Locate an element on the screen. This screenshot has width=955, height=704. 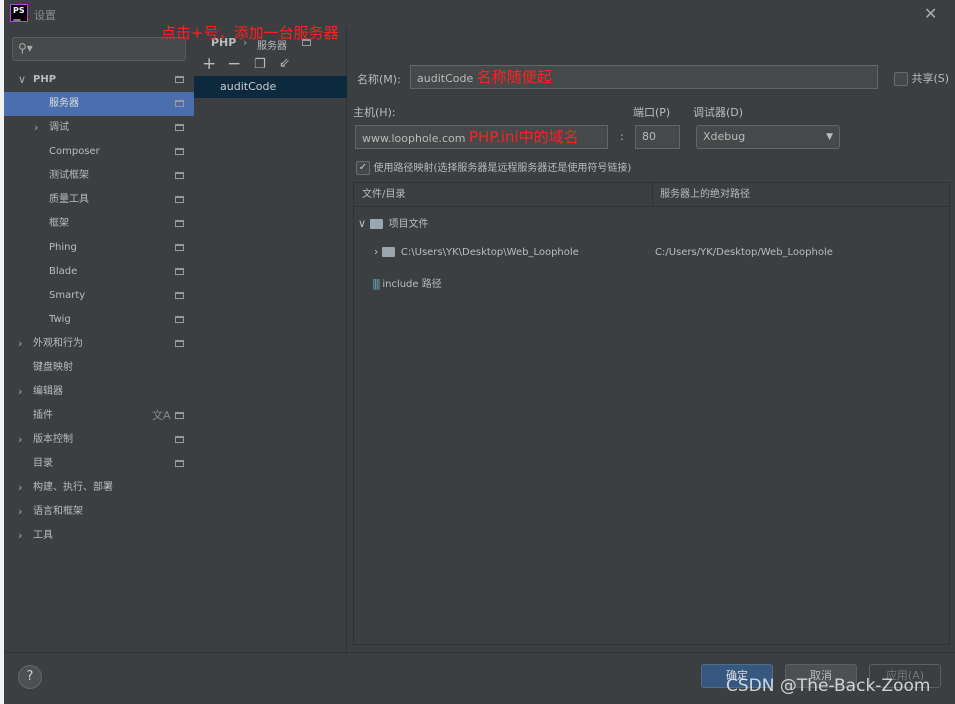
server-list-panel is located at coordinates (270, 340).